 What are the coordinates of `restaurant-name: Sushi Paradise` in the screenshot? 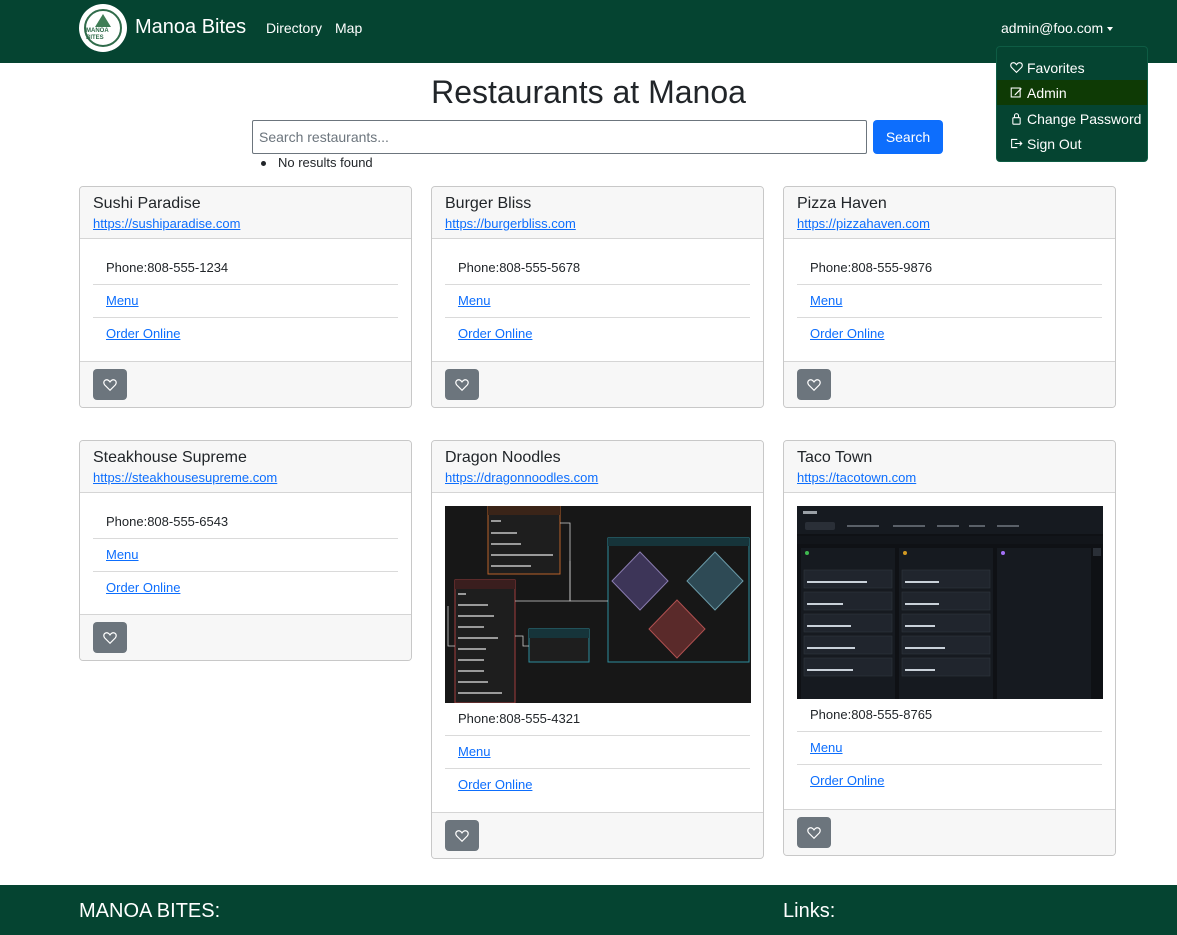 It's located at (147, 203).